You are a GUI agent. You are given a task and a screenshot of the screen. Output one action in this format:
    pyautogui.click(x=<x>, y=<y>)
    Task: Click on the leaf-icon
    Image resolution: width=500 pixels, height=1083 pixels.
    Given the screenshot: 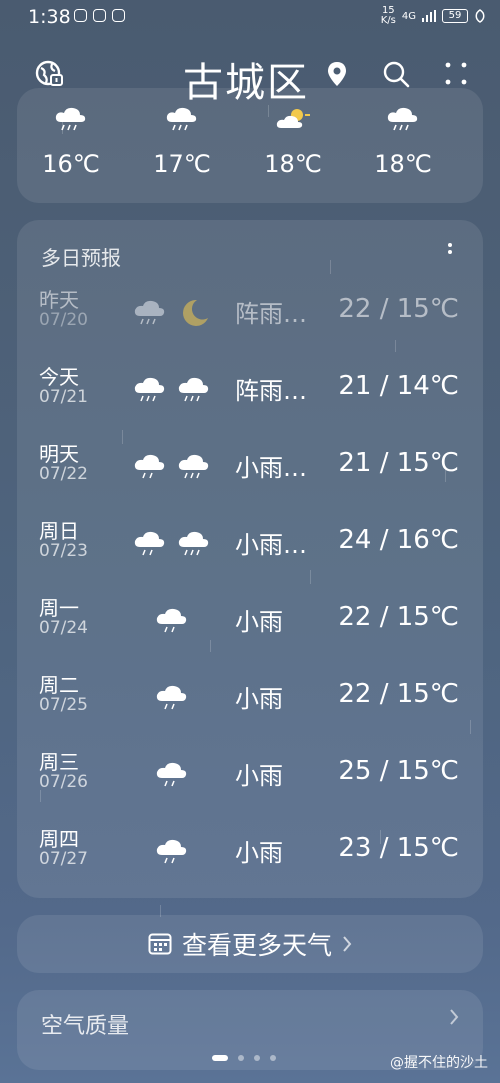 What is the action you would take?
    pyautogui.click(x=480, y=16)
    